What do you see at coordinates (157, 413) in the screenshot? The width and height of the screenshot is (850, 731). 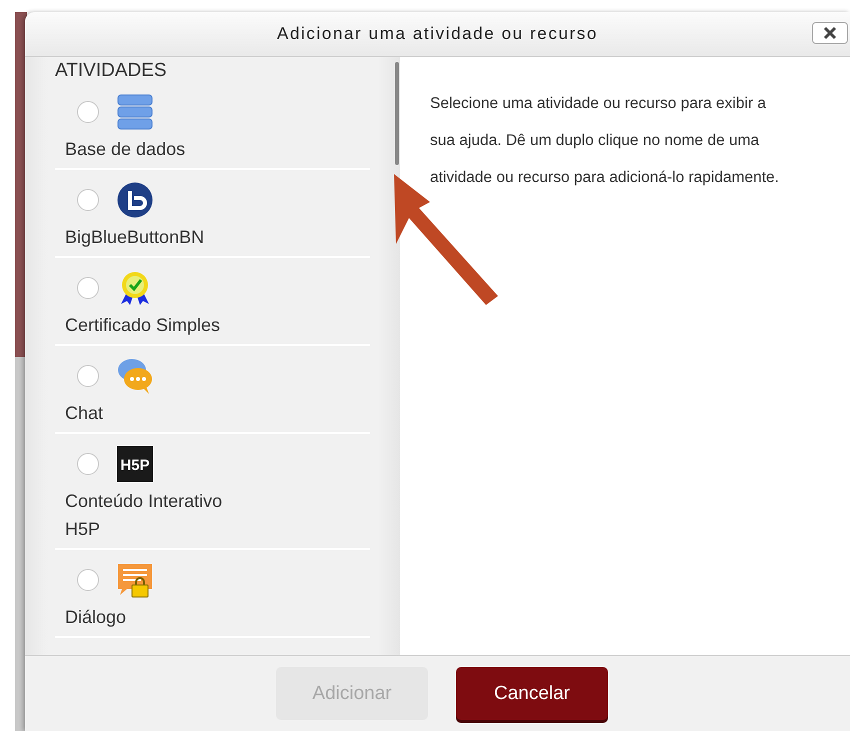 I see `activity-label: Chat` at bounding box center [157, 413].